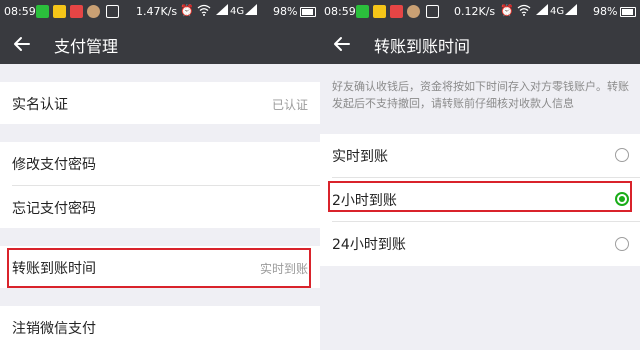 The image size is (640, 350). I want to click on row-value: 已认证, so click(289, 105).